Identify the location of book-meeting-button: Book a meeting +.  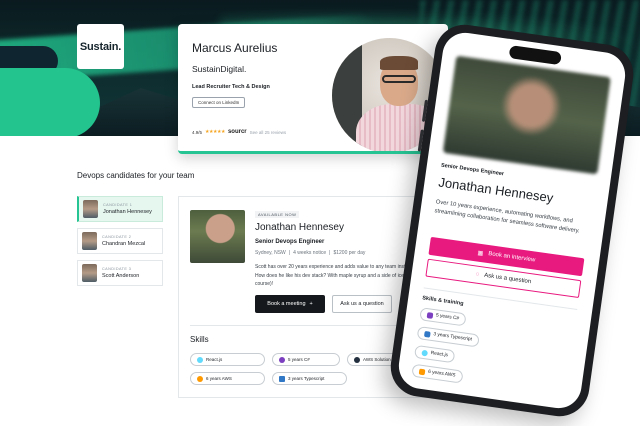
(290, 304).